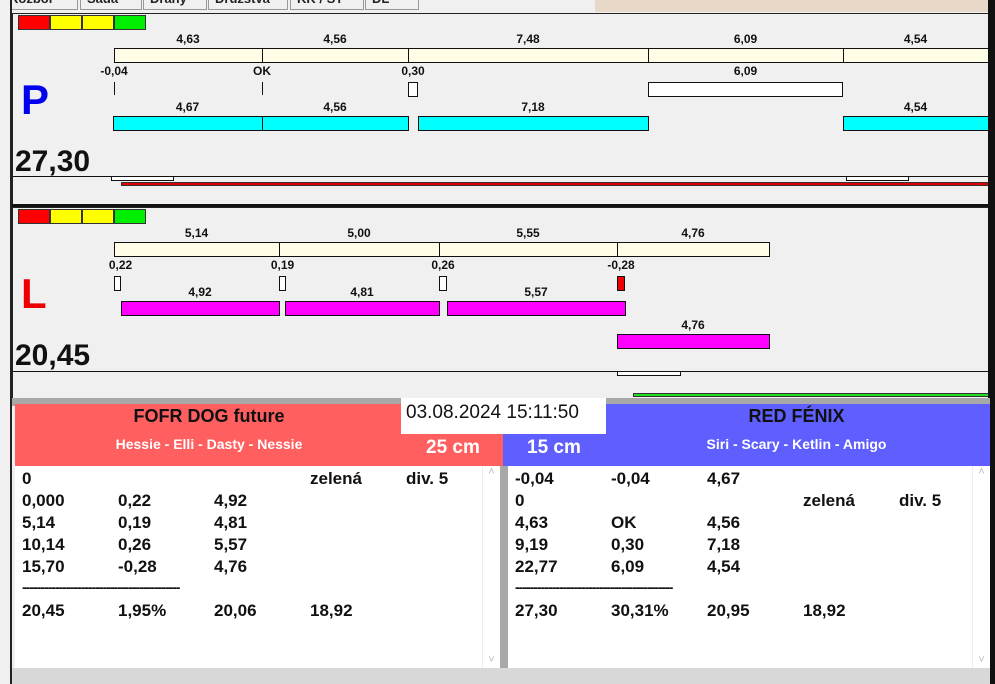 The image size is (995, 684). Describe the element at coordinates (114, 71) in the screenshot. I see `diff-value: -0,04` at that location.